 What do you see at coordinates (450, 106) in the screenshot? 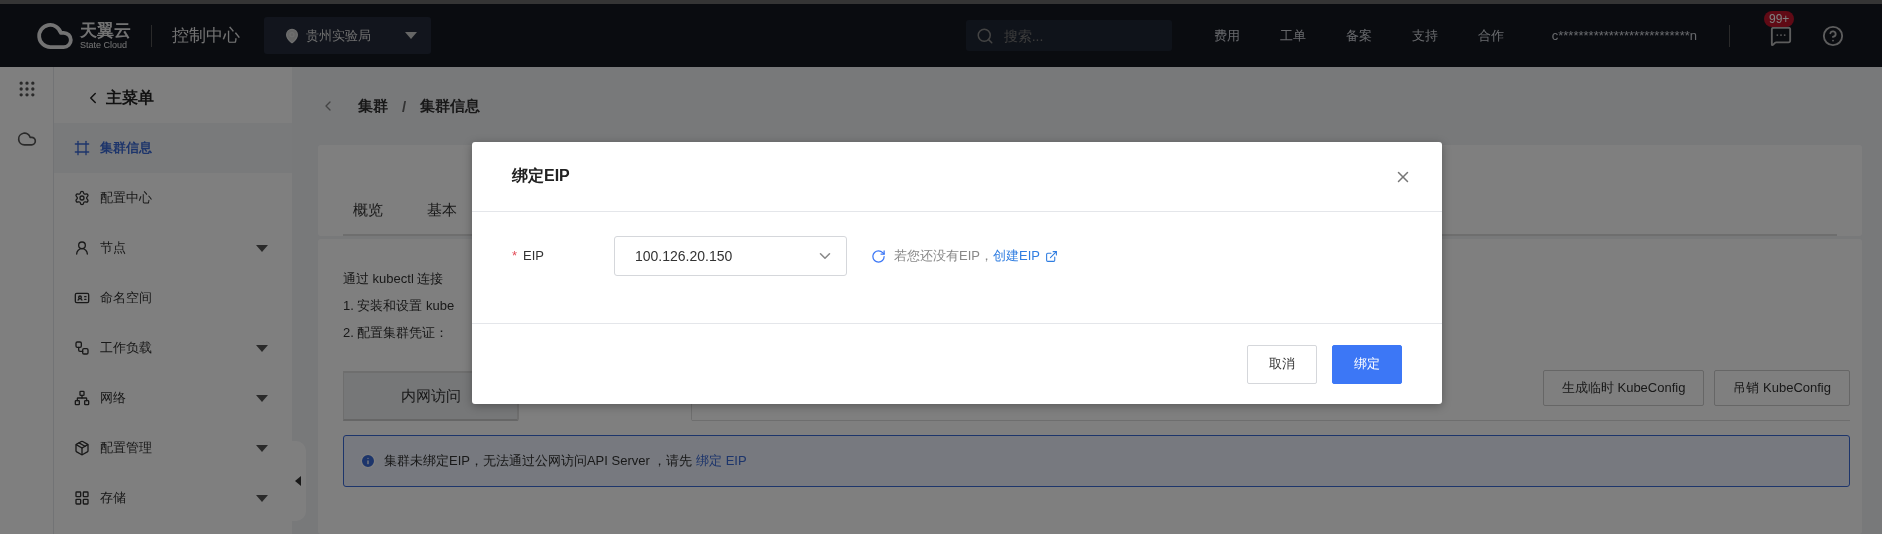
I see `breadcrumb-item: 集群信息` at bounding box center [450, 106].